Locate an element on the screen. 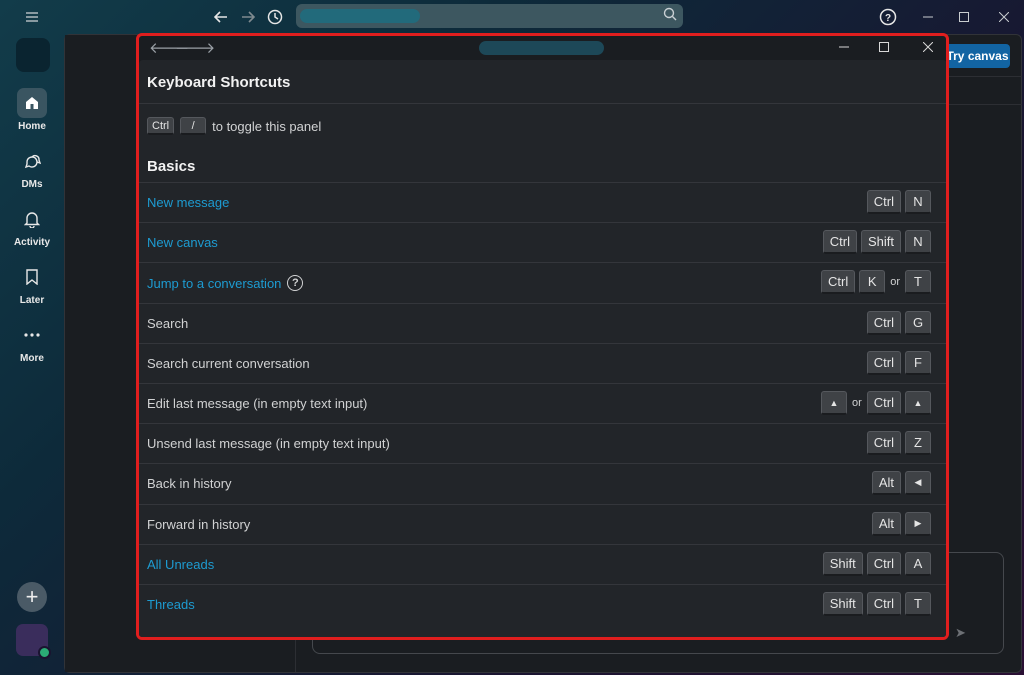  shortcut-row: New canvas Ctrl Shift N is located at coordinates (542, 242).